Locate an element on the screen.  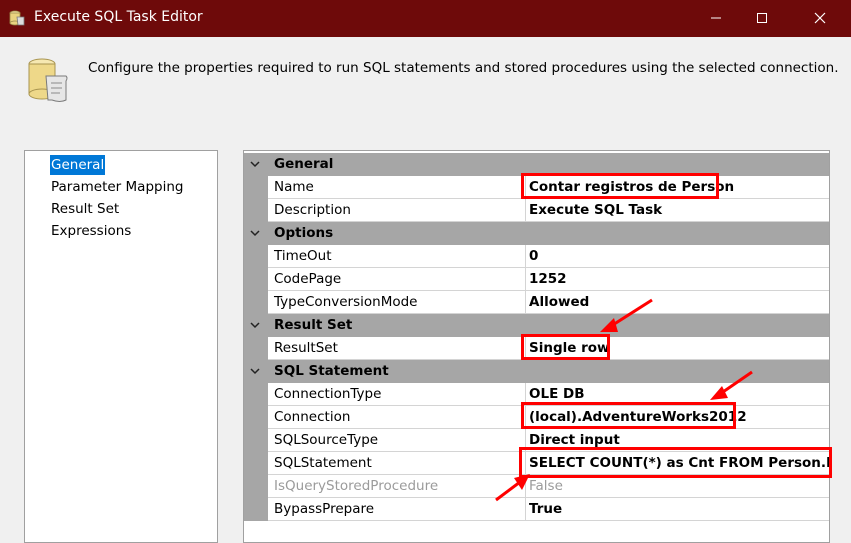
property-name: Connection is located at coordinates (397, 417).